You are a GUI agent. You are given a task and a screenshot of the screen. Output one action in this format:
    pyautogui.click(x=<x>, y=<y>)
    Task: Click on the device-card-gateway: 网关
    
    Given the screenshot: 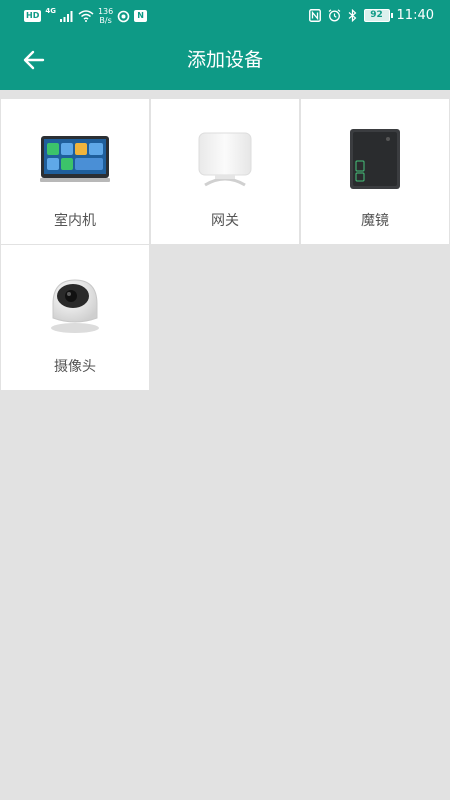 What is the action you would take?
    pyautogui.click(x=225, y=171)
    